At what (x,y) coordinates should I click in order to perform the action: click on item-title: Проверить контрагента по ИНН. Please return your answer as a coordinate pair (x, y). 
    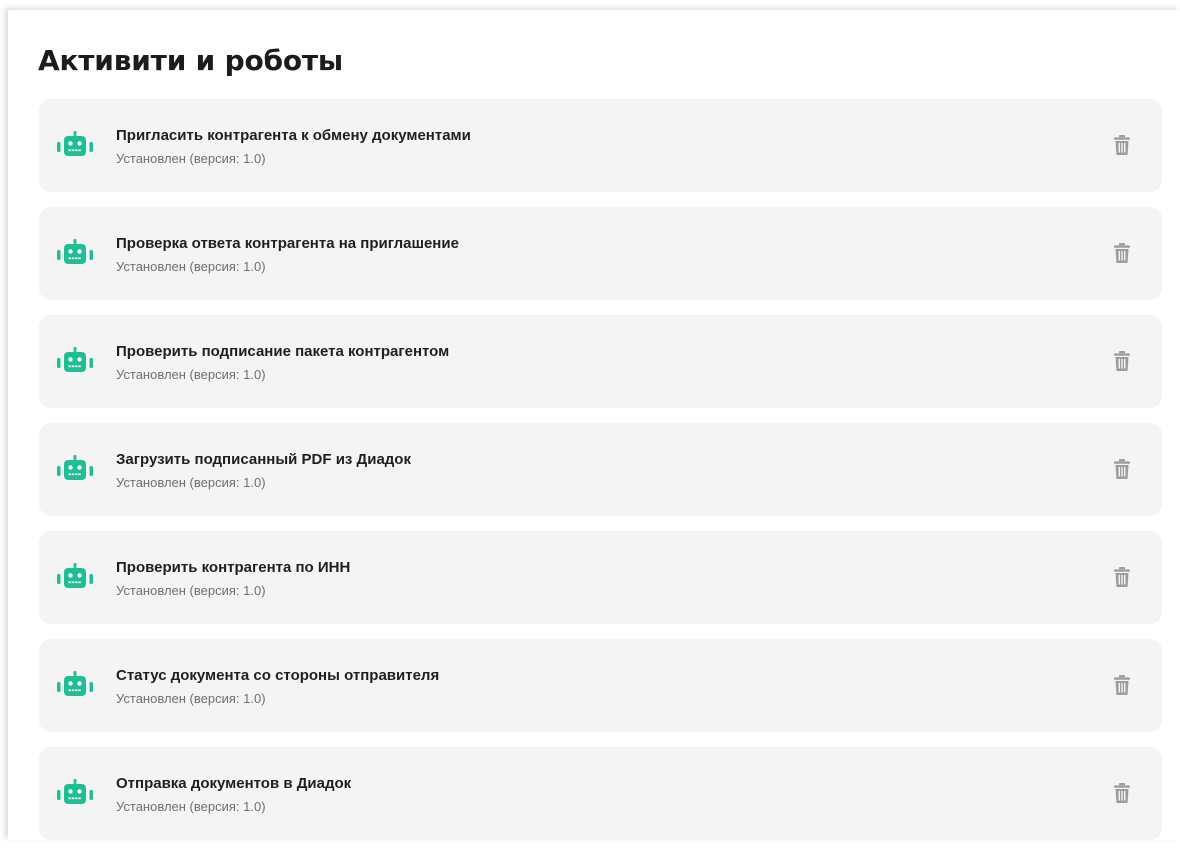
    Looking at the image, I should click on (233, 567).